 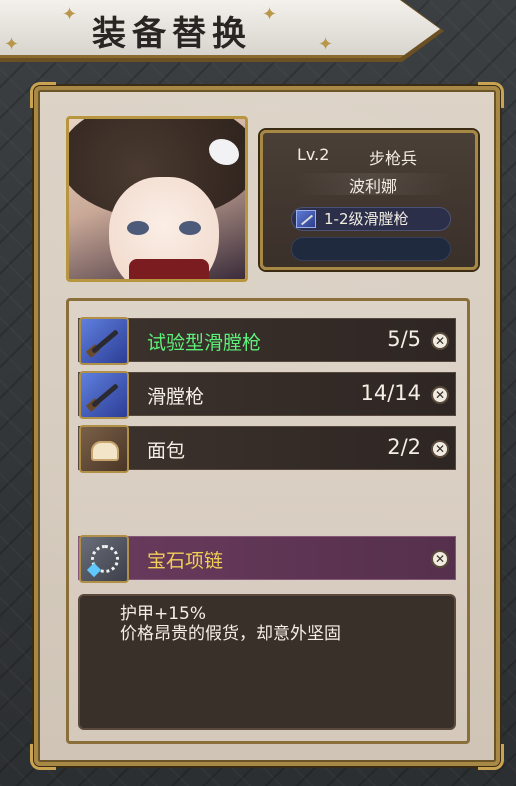 What do you see at coordinates (163, 614) in the screenshot?
I see `item-stat: 护甲+15%` at bounding box center [163, 614].